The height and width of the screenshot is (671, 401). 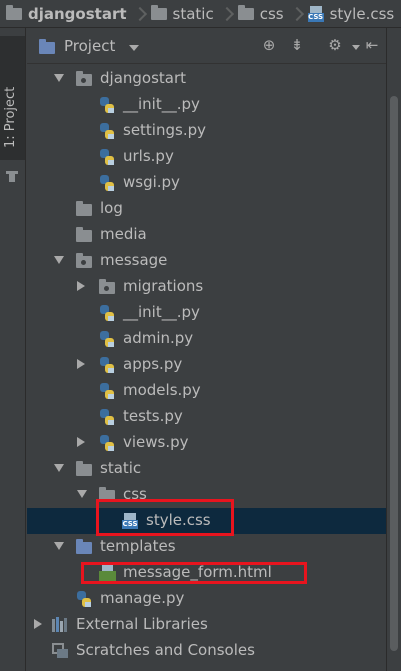 What do you see at coordinates (148, 156) in the screenshot?
I see `tree-item-label: urls.py` at bounding box center [148, 156].